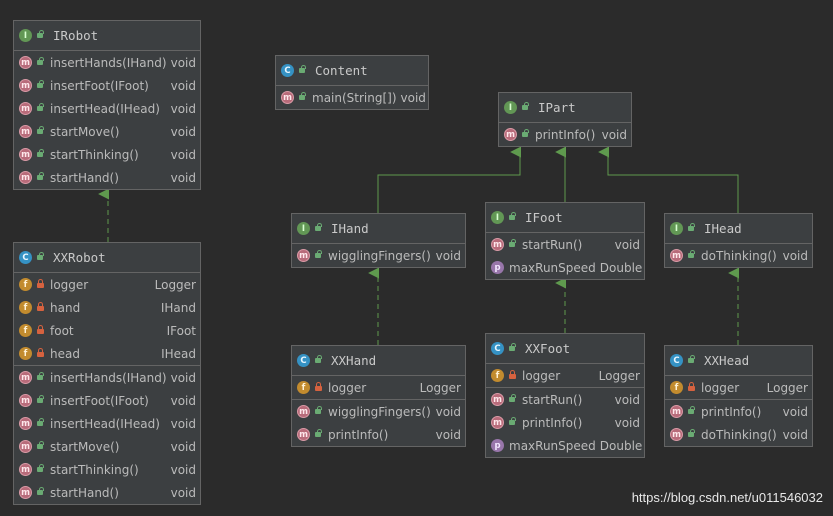 This screenshot has width=833, height=516. I want to click on node-ihead: I IHead m doThinking() void, so click(738, 240).